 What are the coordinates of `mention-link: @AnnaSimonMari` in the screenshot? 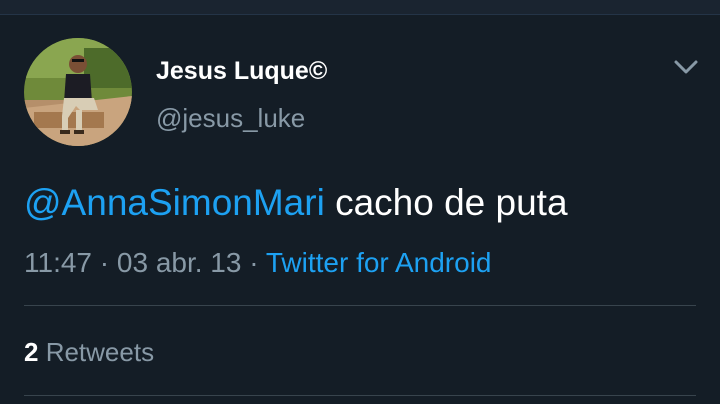 It's located at (174, 202).